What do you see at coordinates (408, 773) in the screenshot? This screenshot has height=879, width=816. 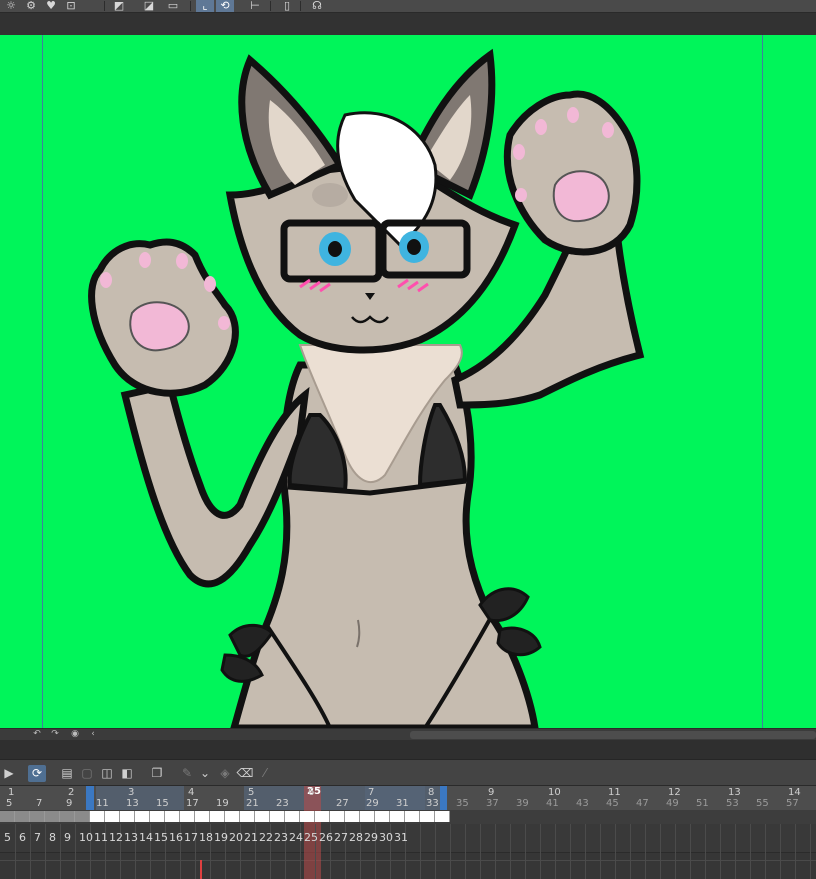 I see `timeline-toolbar: ▶ ⟳ ▤ ▢ ◫ ◧ ❐ ✎ ⌄ ◈ ⌫ ⁄` at bounding box center [408, 773].